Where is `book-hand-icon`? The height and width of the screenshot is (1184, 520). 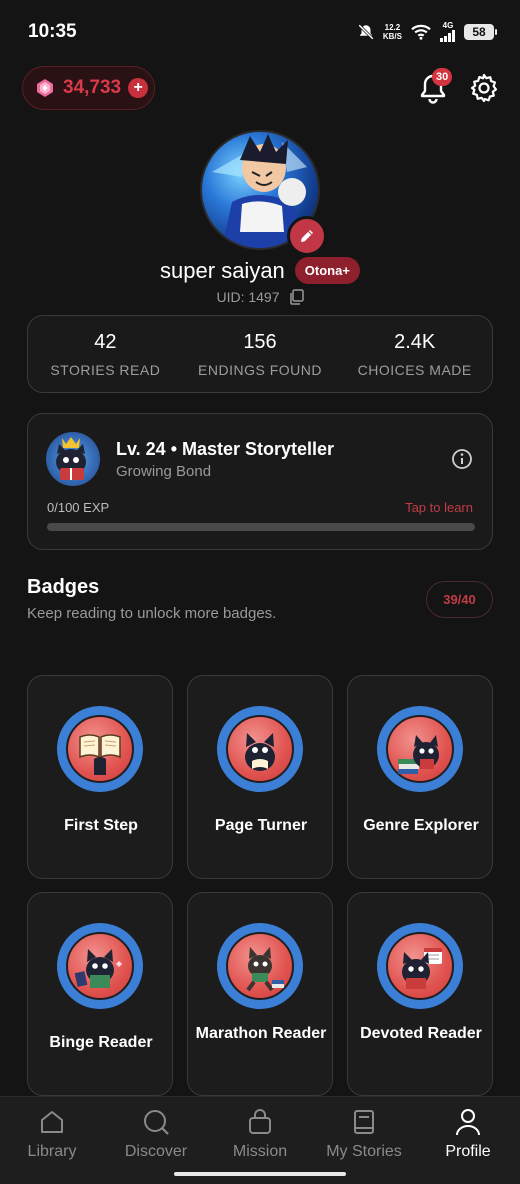
book-hand-icon is located at coordinates (100, 754).